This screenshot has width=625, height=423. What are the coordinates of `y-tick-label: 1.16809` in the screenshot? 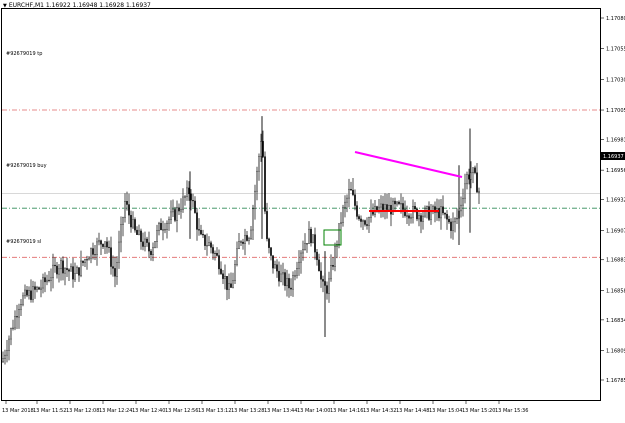 It's located at (615, 352).